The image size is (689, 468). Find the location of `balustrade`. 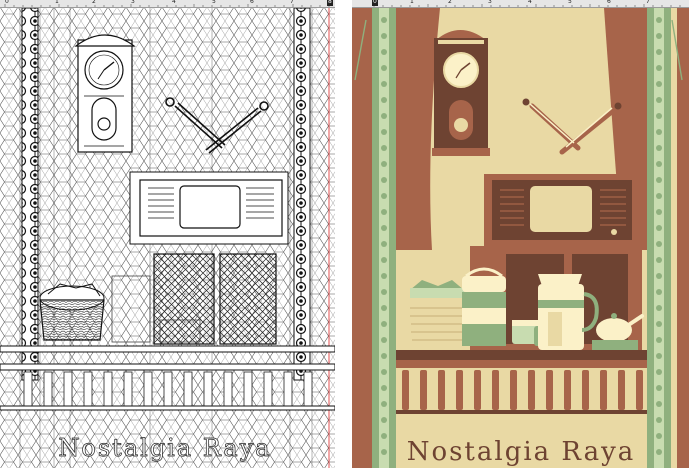

balustrade is located at coordinates (521, 391).